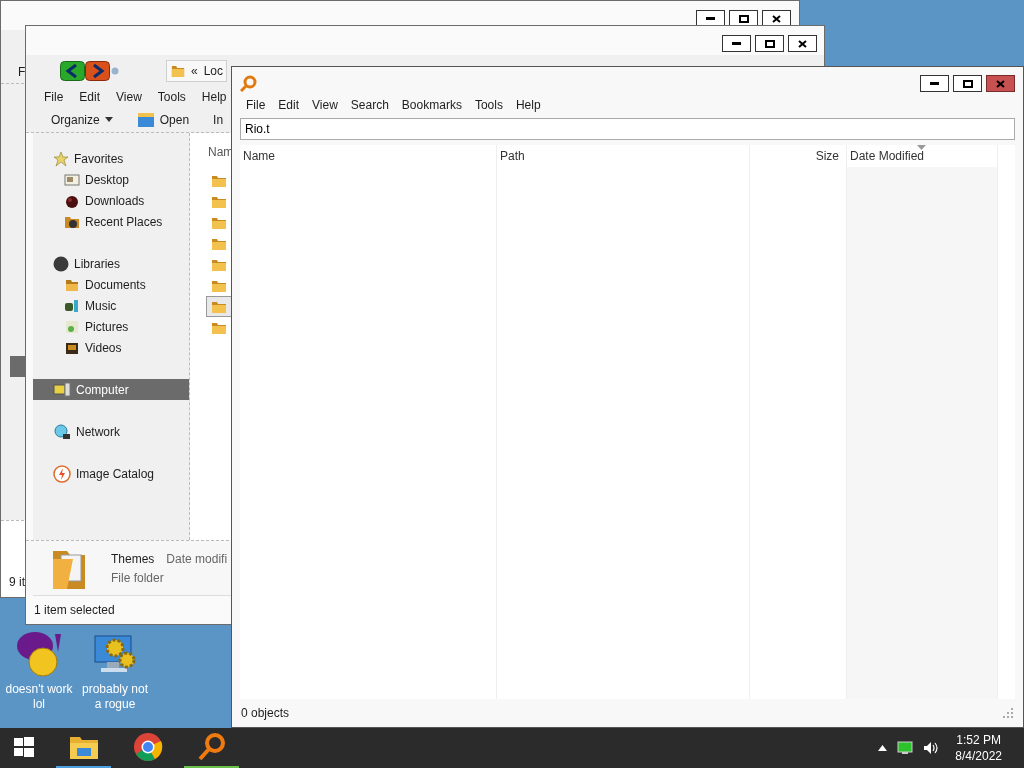  What do you see at coordinates (627, 129) in the screenshot?
I see `search-field: Rio.t` at bounding box center [627, 129].